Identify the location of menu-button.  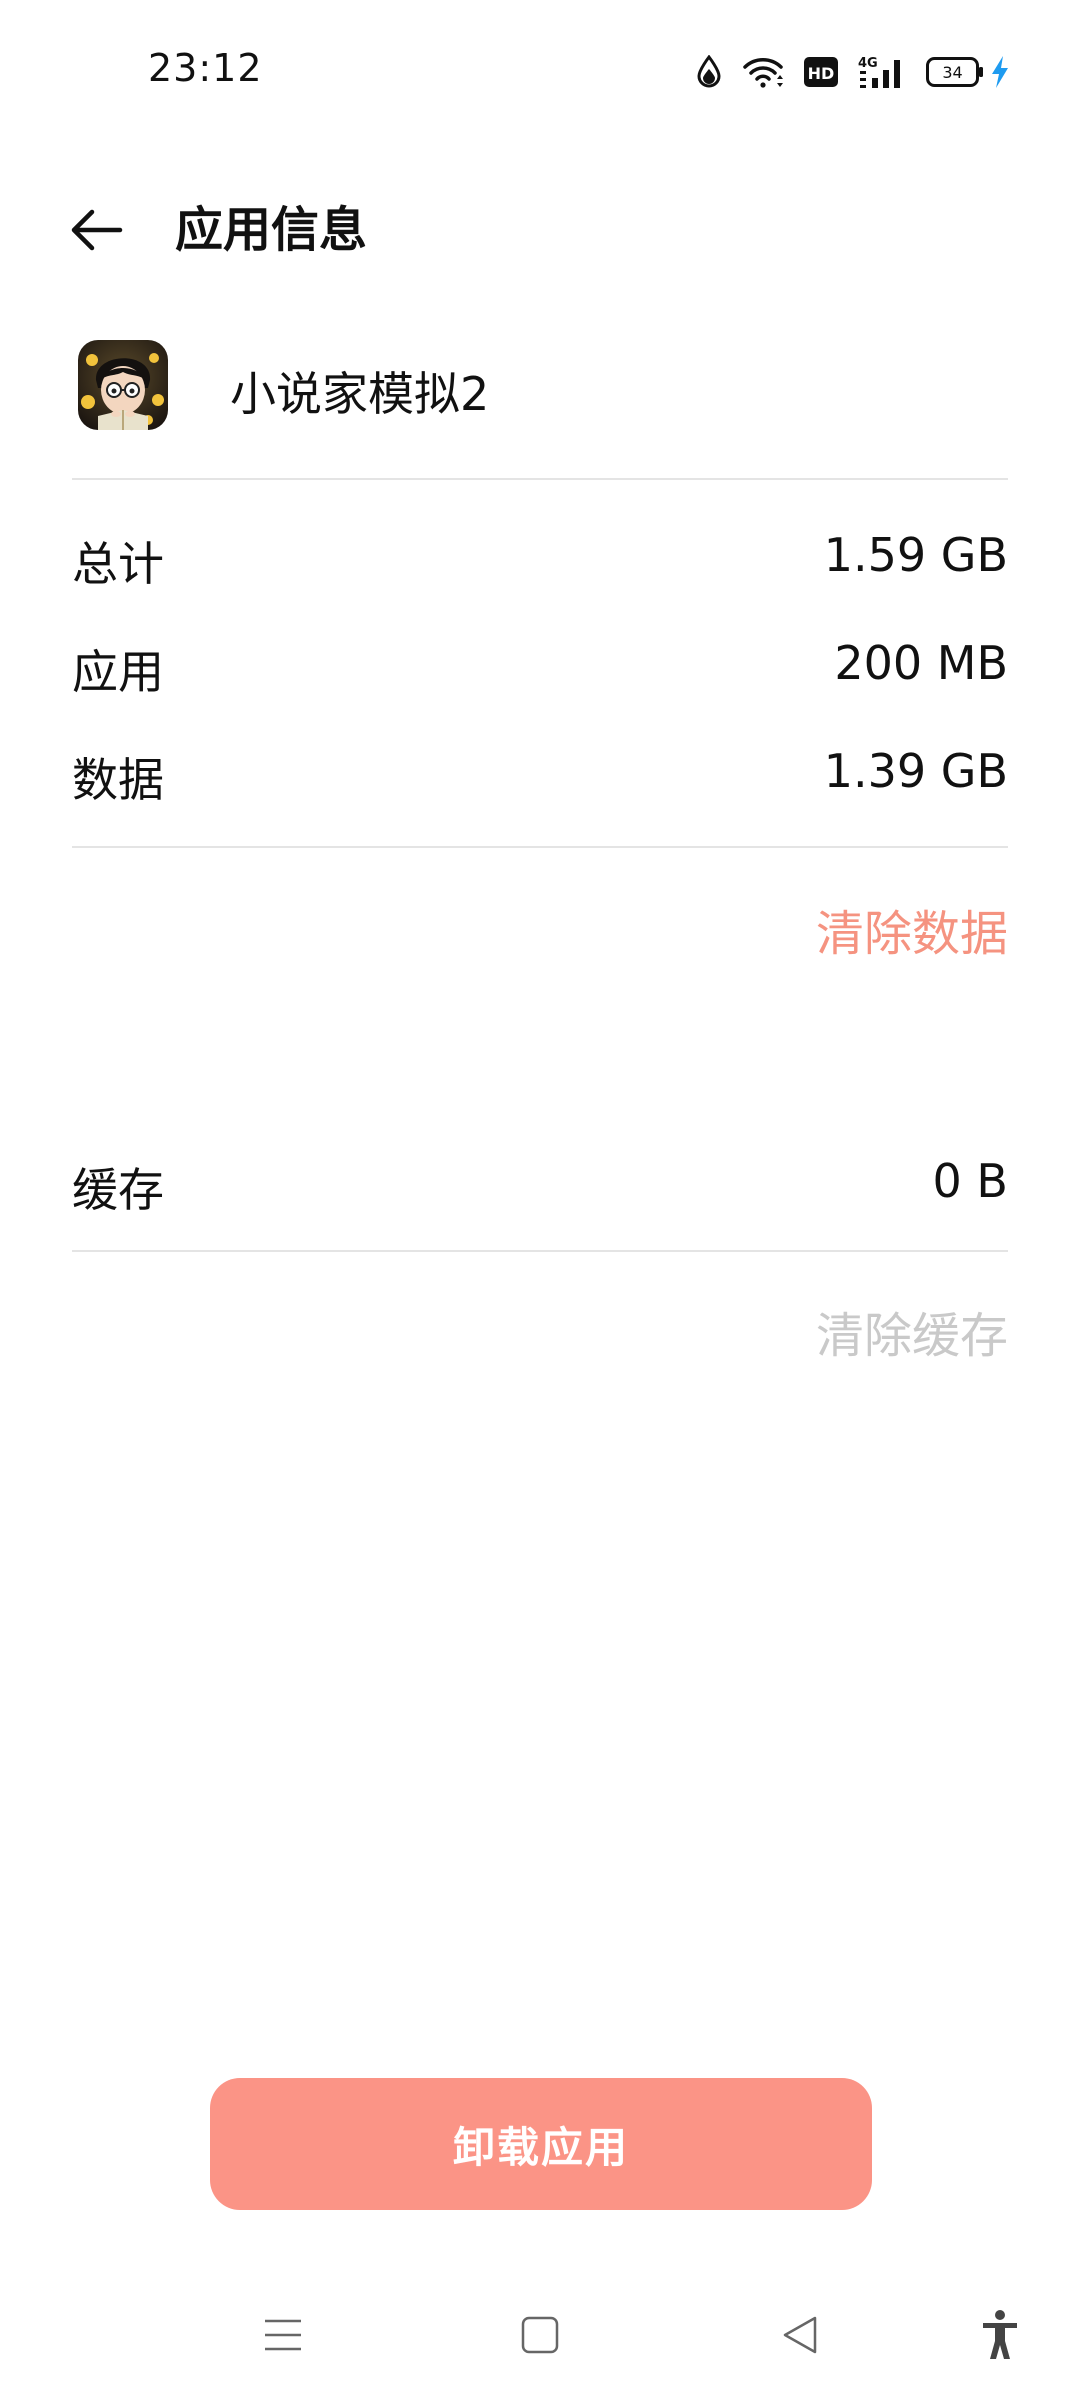
(283, 2335).